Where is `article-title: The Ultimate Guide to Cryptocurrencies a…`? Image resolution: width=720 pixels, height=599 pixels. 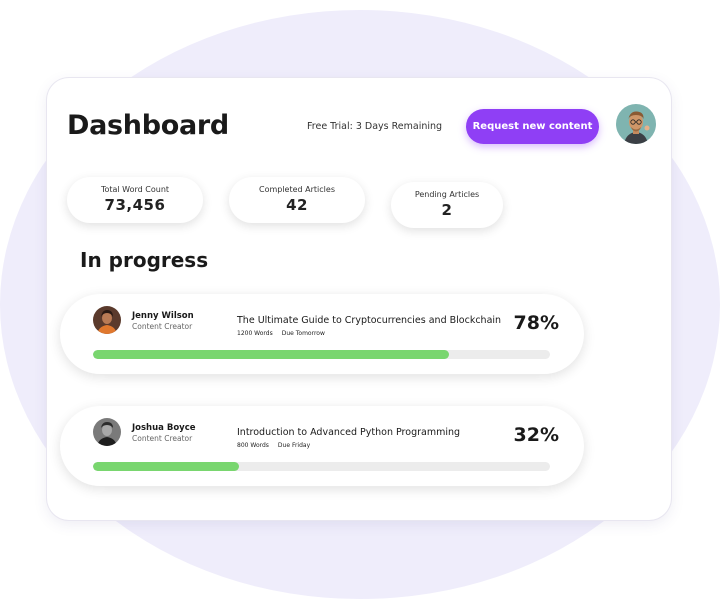
article-title: The Ultimate Guide to Cryptocurrencies a… is located at coordinates (369, 320).